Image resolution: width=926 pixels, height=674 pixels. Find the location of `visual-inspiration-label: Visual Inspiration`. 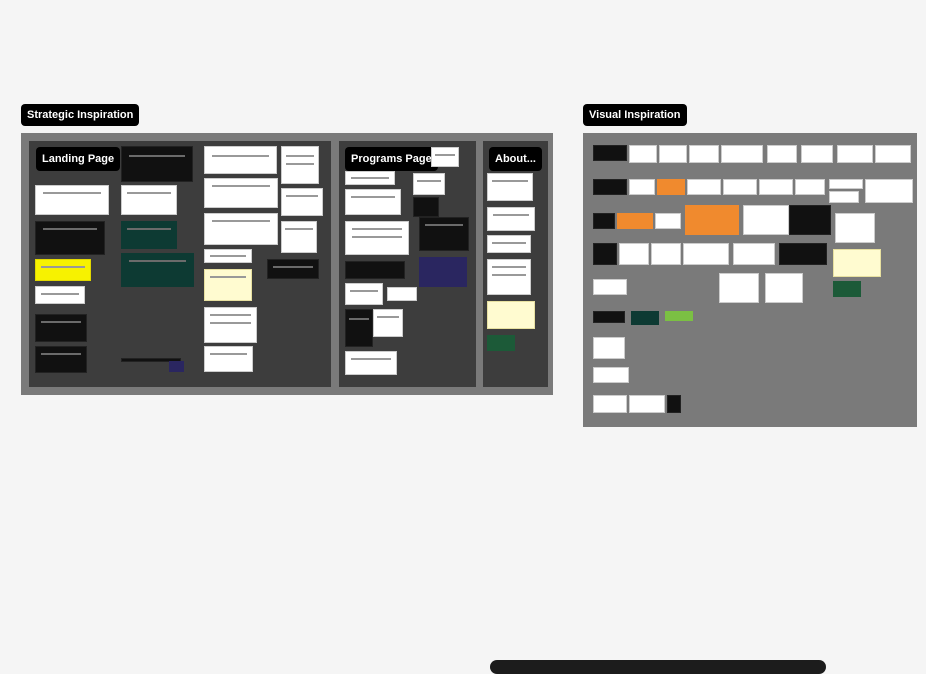

visual-inspiration-label: Visual Inspiration is located at coordinates (635, 115).